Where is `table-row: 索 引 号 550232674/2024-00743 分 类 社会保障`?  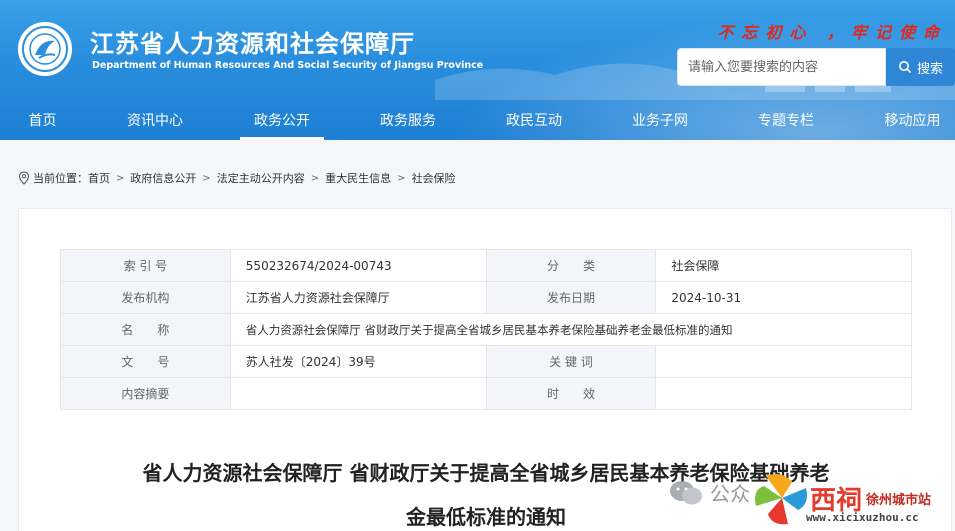
table-row: 索 引 号 550232674/2024-00743 分 类 社会保障 is located at coordinates (486, 265).